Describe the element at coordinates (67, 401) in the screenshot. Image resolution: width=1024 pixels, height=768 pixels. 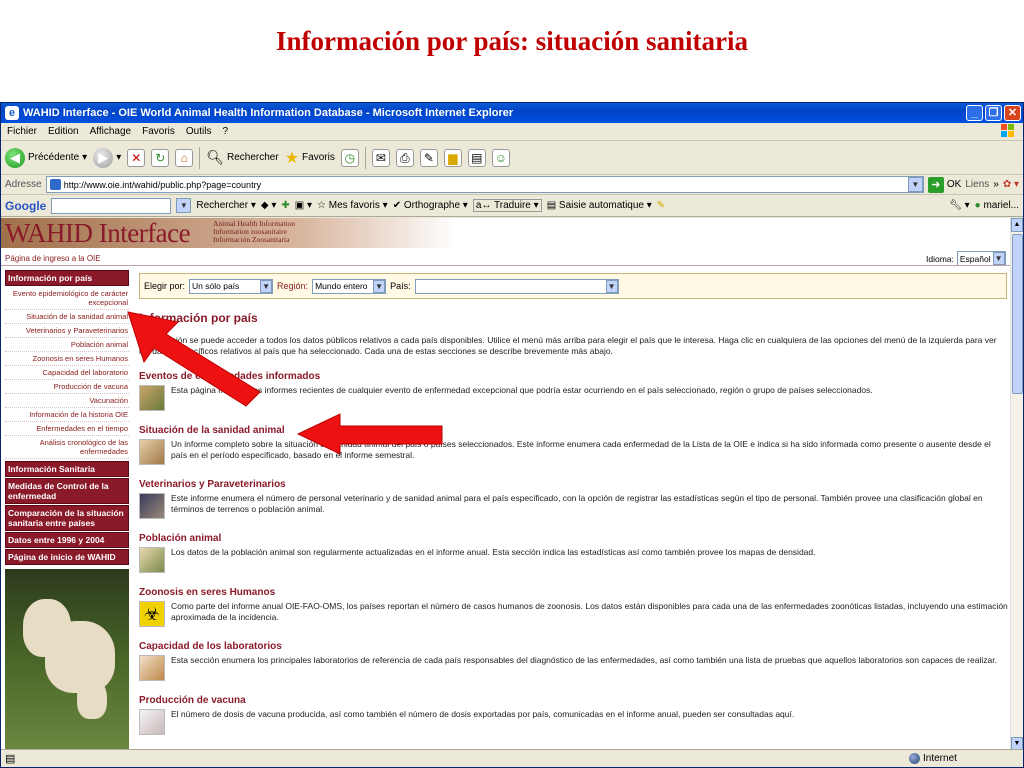
I see `sidebar-item: Vacunación` at that location.